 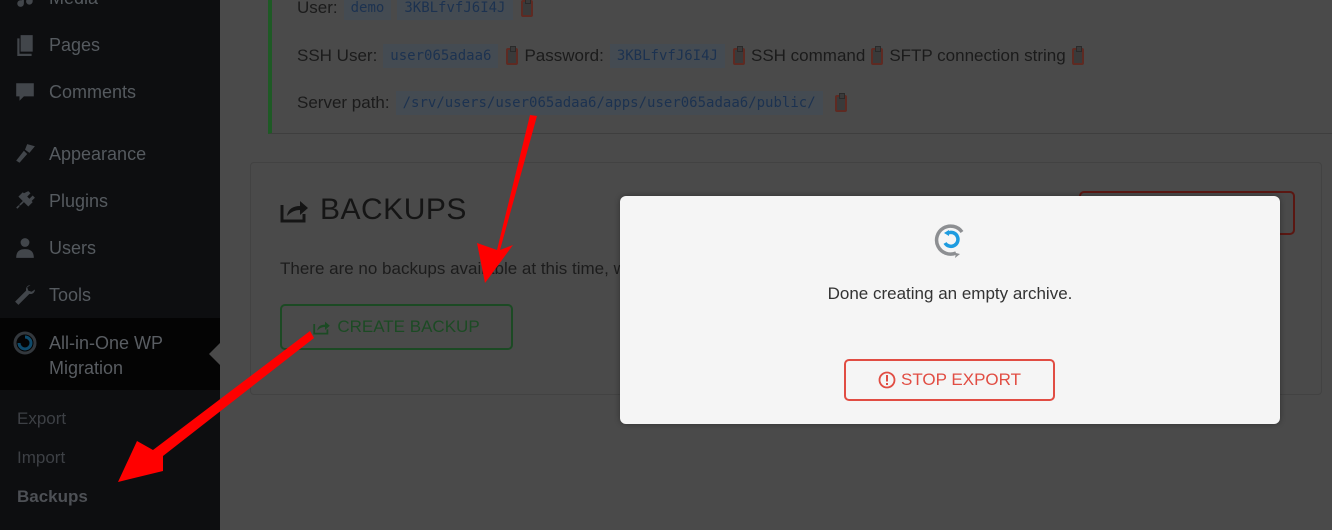 I want to click on sidebar-item-pages: Pages, so click(x=110, y=45).